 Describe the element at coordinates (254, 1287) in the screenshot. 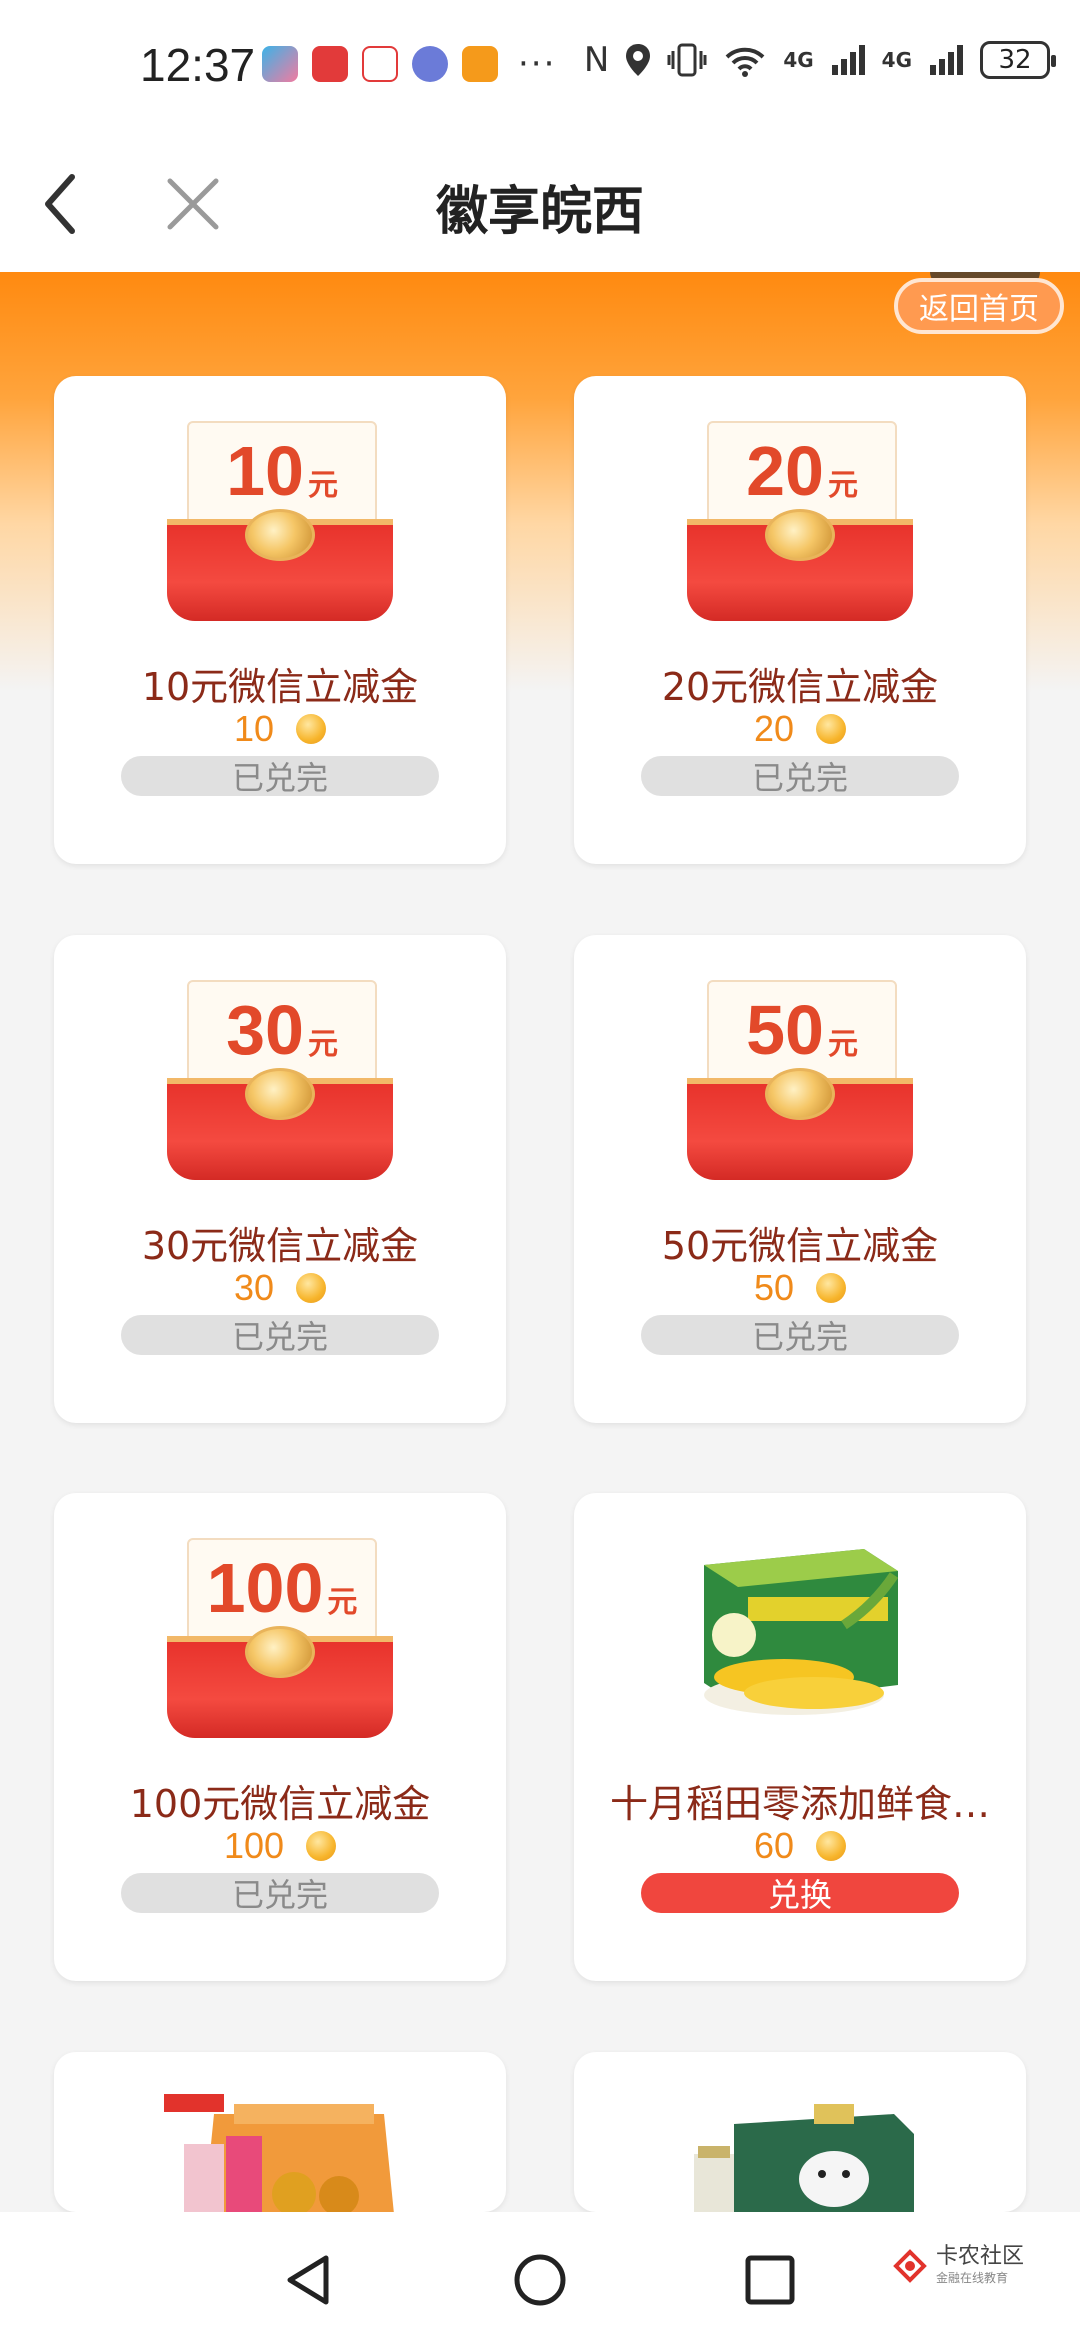

I see `points-price: 30` at that location.